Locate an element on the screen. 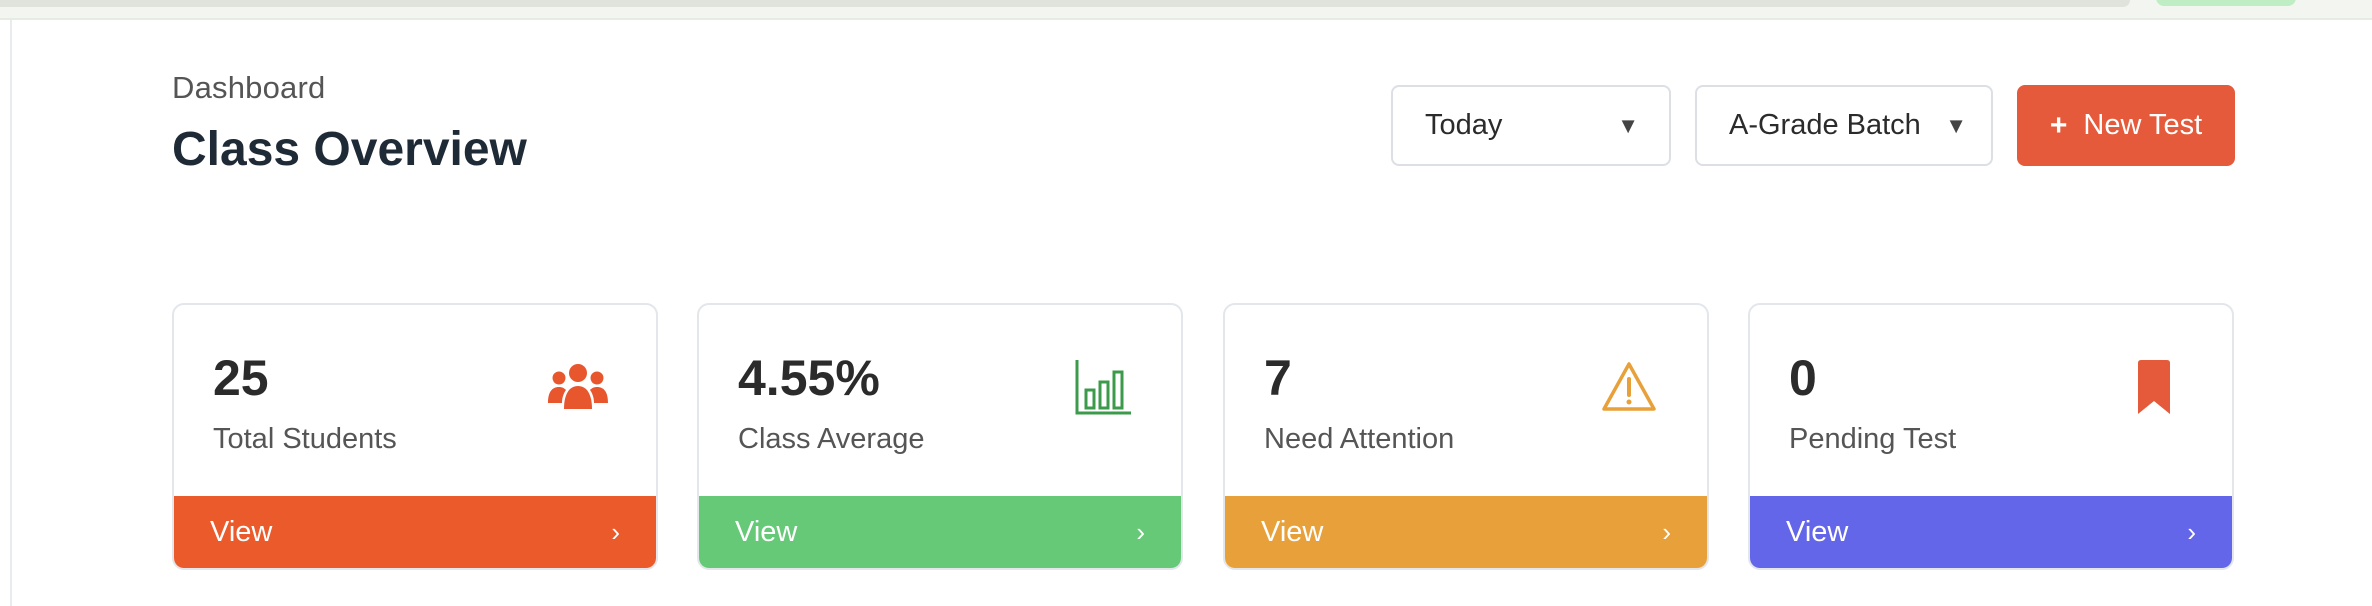  stat-label: Class Average is located at coordinates (831, 439).